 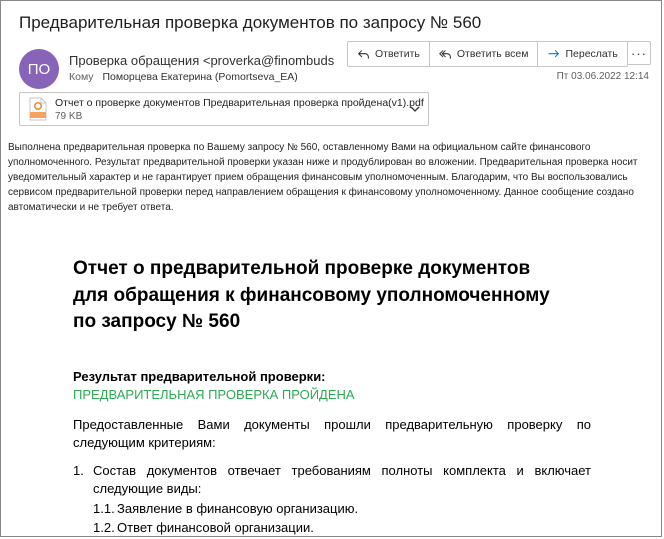 I want to click on message-actions: Ответить Ответить всем Переслать, so click(x=487, y=54).